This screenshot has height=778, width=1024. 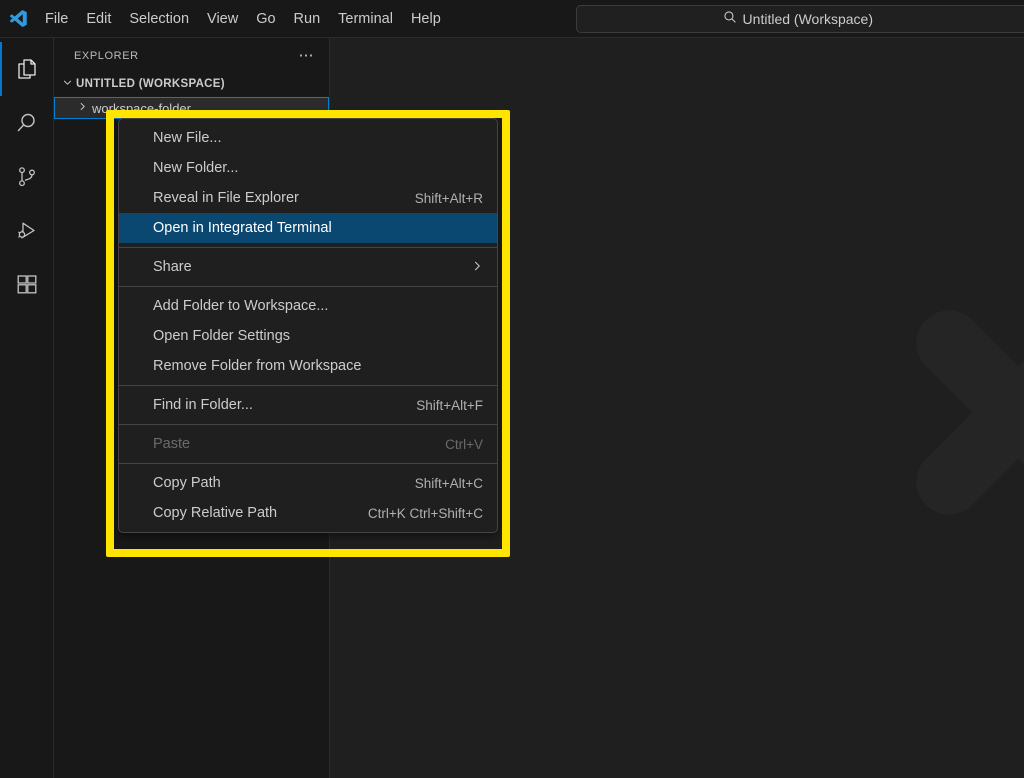 I want to click on context-menu-item-shortcut: Ctrl+K Ctrl+Shift+C, so click(x=425, y=513).